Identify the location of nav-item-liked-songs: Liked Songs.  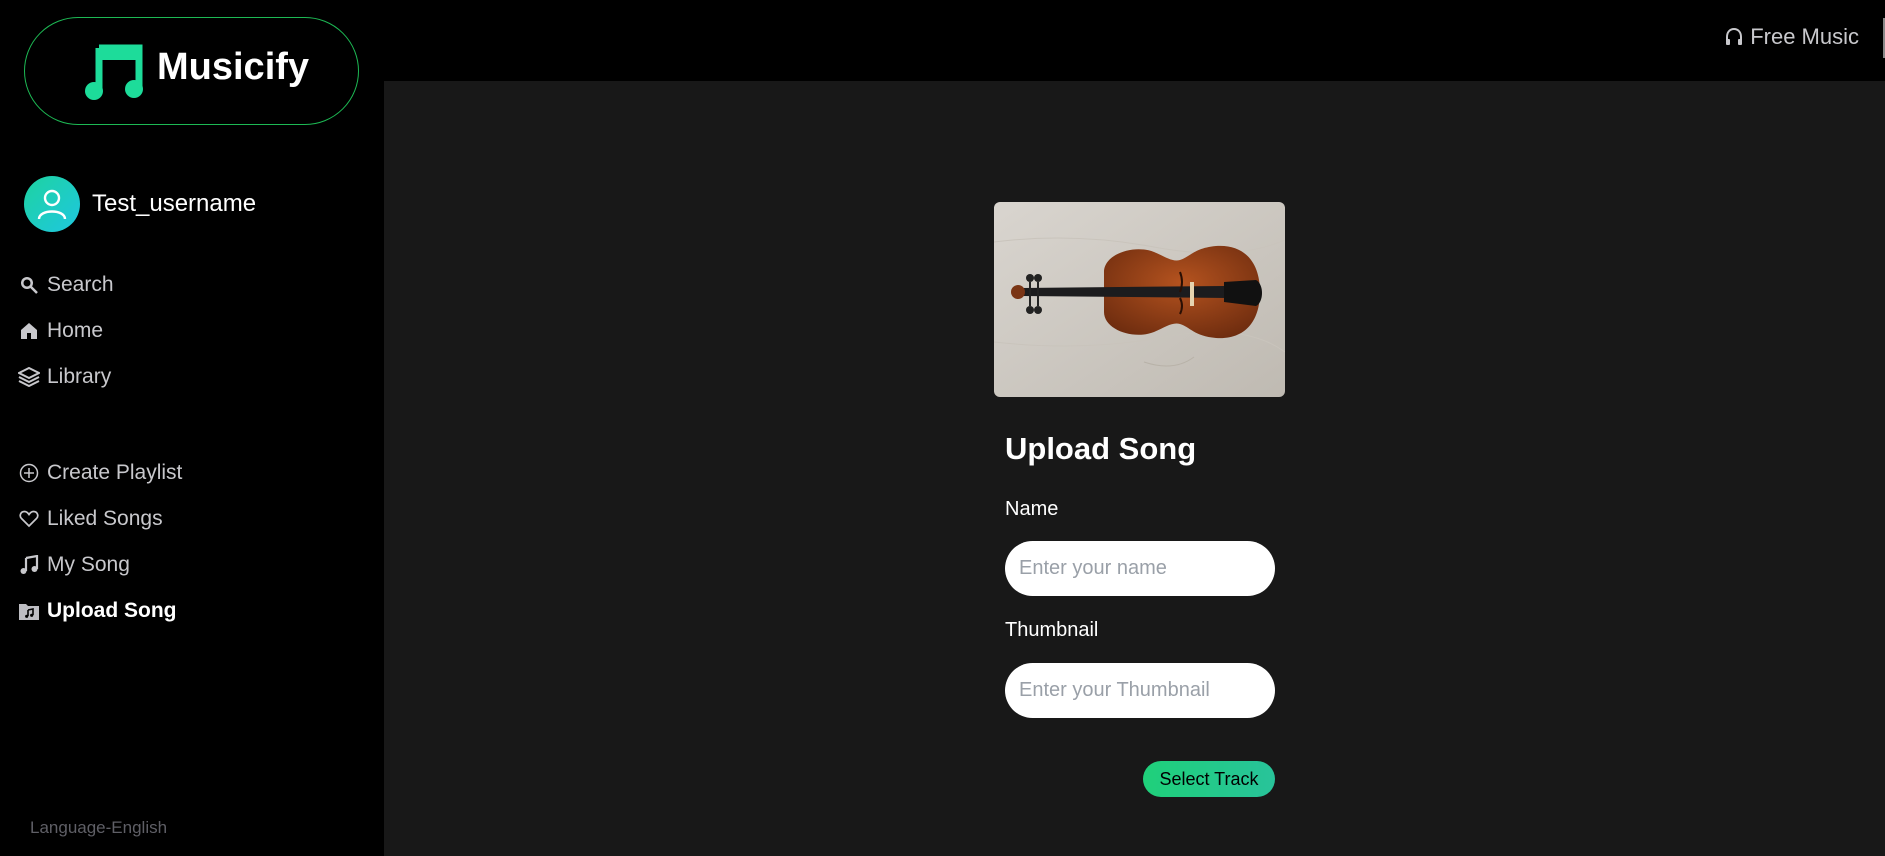
(100, 519).